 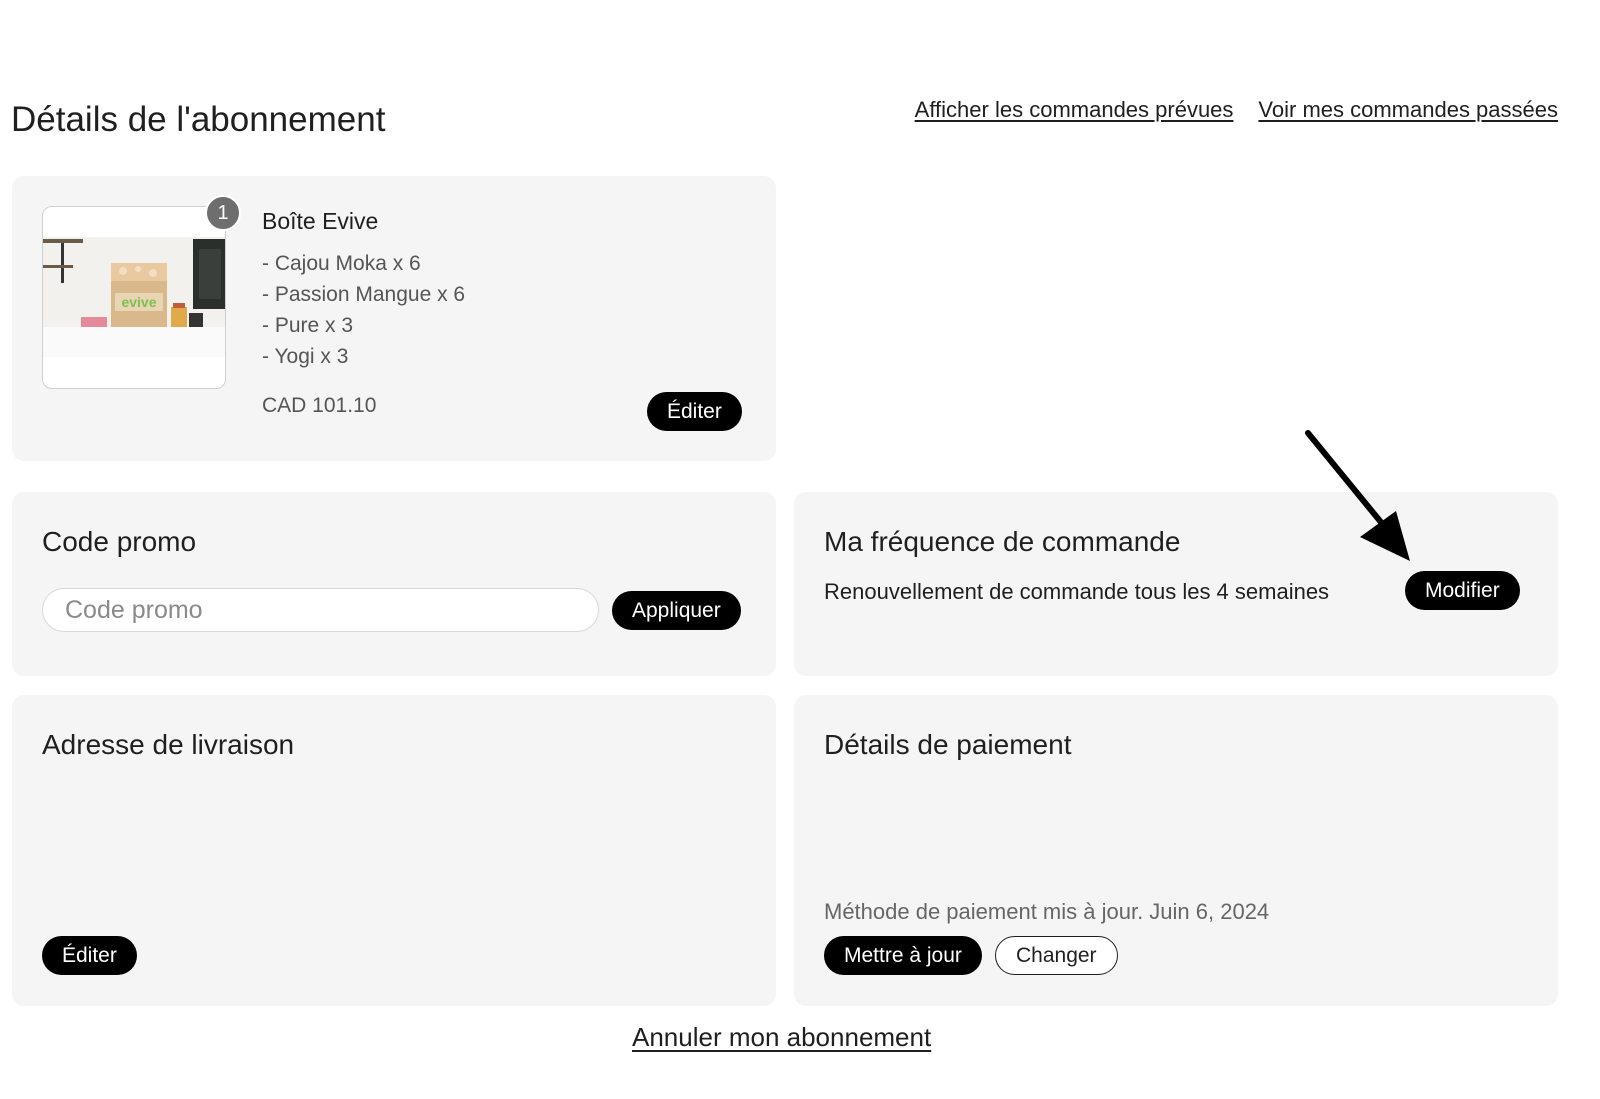 I want to click on change-payment-button: Changer, so click(x=1056, y=955).